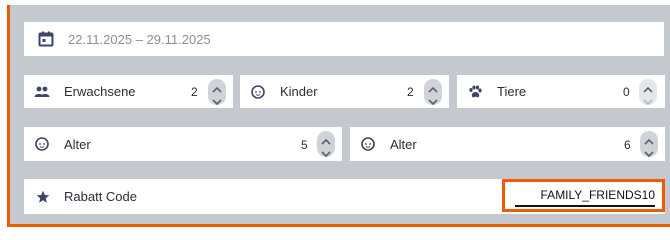 Image resolution: width=670 pixels, height=240 pixels. Describe the element at coordinates (626, 92) in the screenshot. I see `pets-count: 0` at that location.